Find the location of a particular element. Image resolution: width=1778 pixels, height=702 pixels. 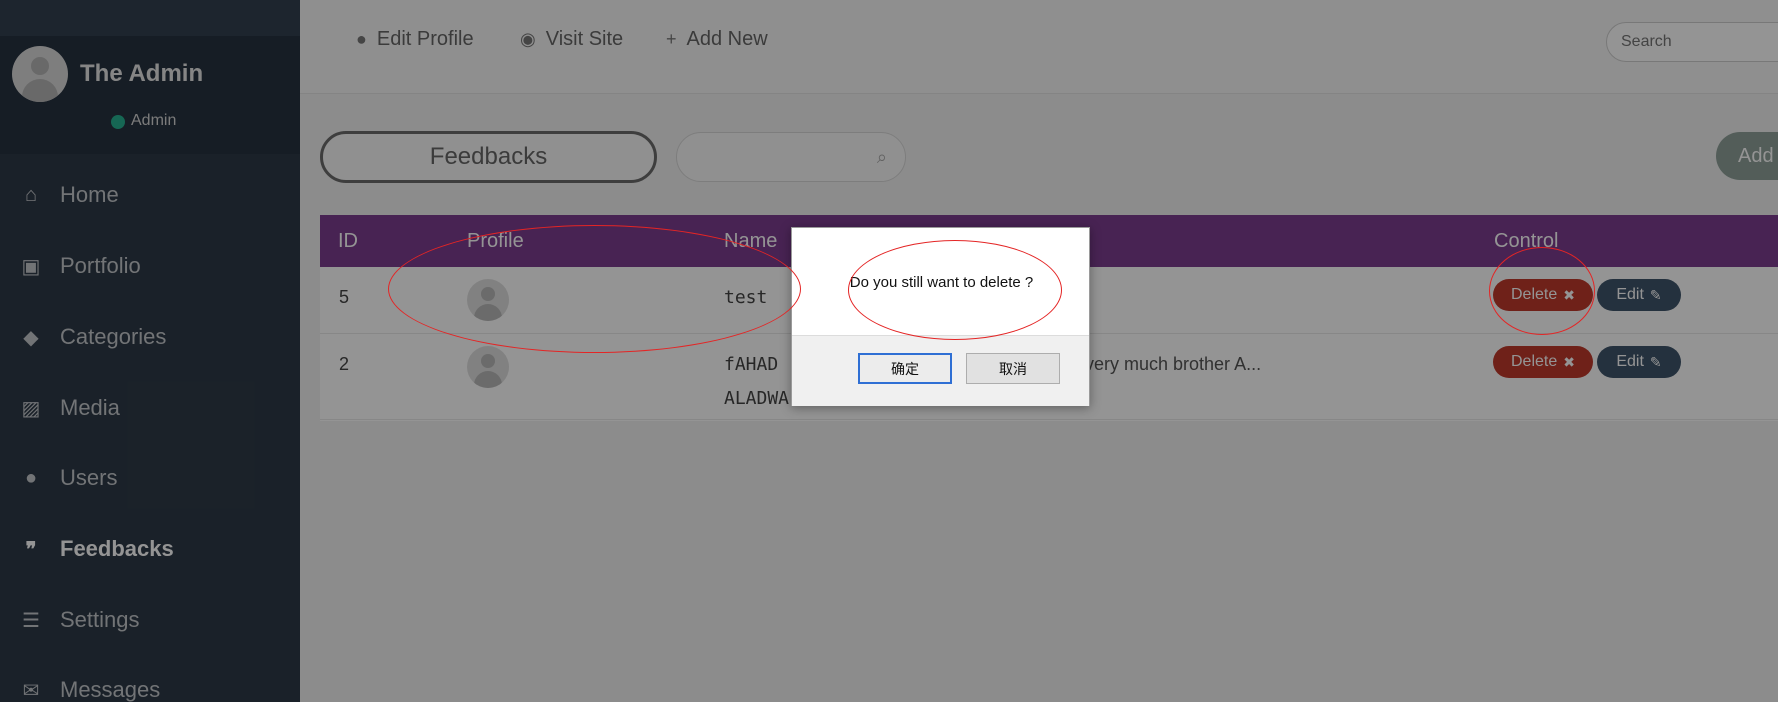

dialog-footer: 确定 取消 is located at coordinates (940, 370).